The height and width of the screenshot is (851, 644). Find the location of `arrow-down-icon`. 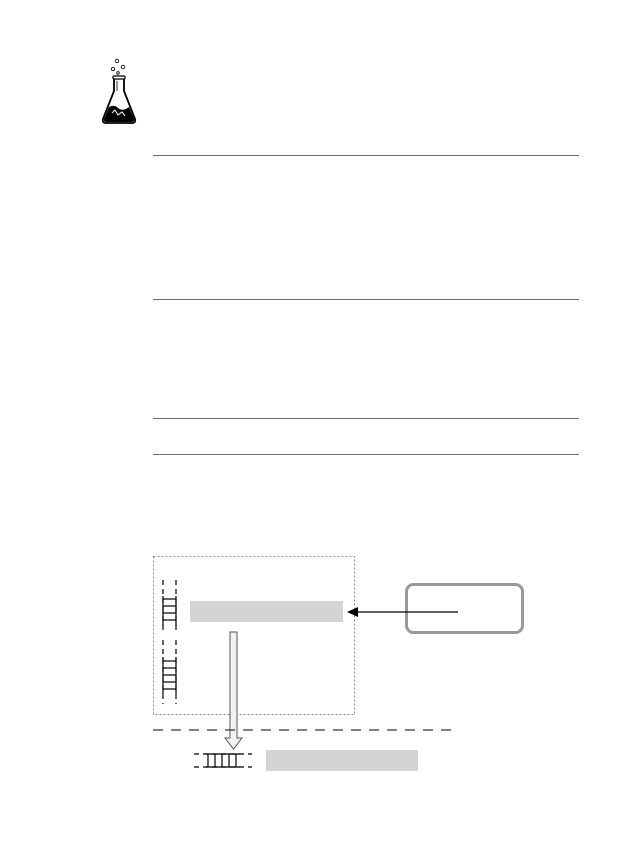

arrow-down-icon is located at coordinates (233, 690).